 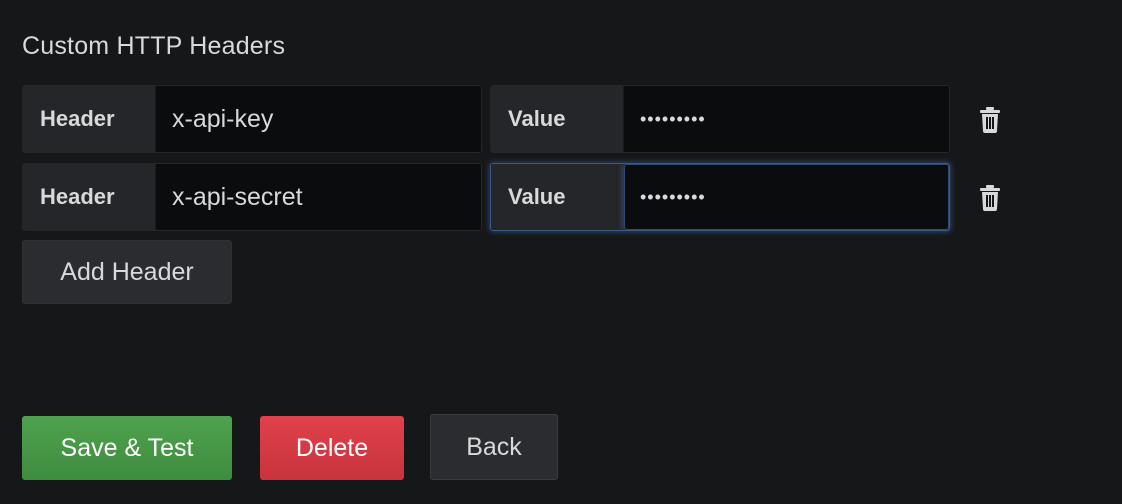 What do you see at coordinates (127, 448) in the screenshot?
I see `save-test-button: Save & Test` at bounding box center [127, 448].